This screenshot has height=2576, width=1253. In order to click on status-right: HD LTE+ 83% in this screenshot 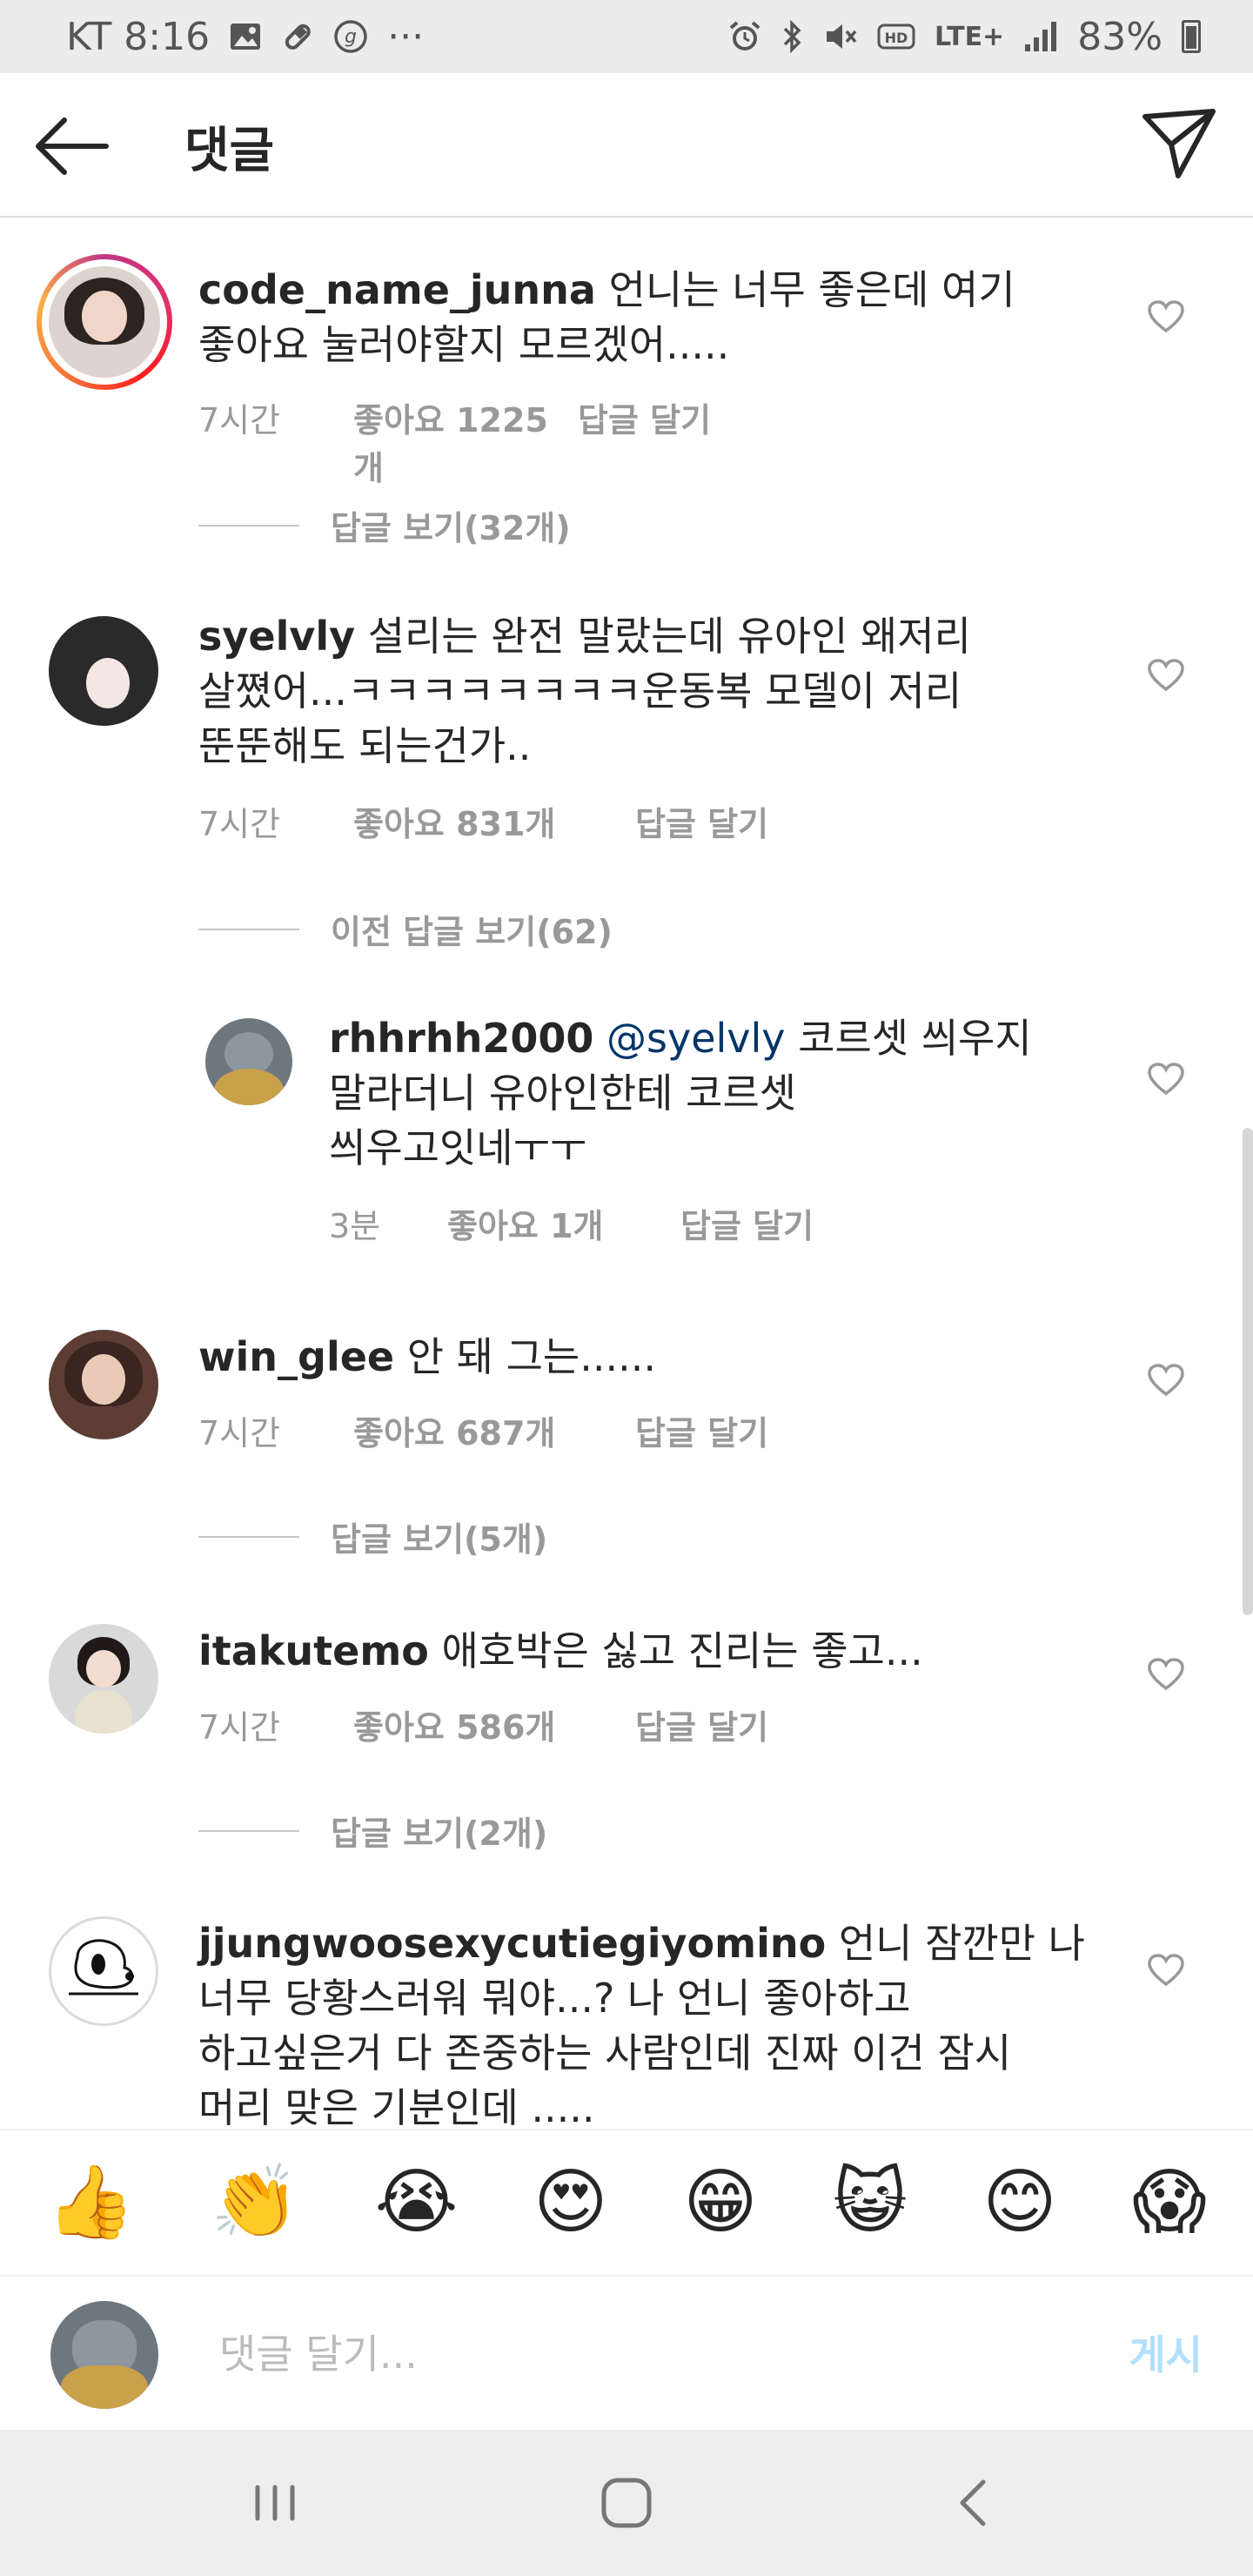, I will do `click(964, 37)`.